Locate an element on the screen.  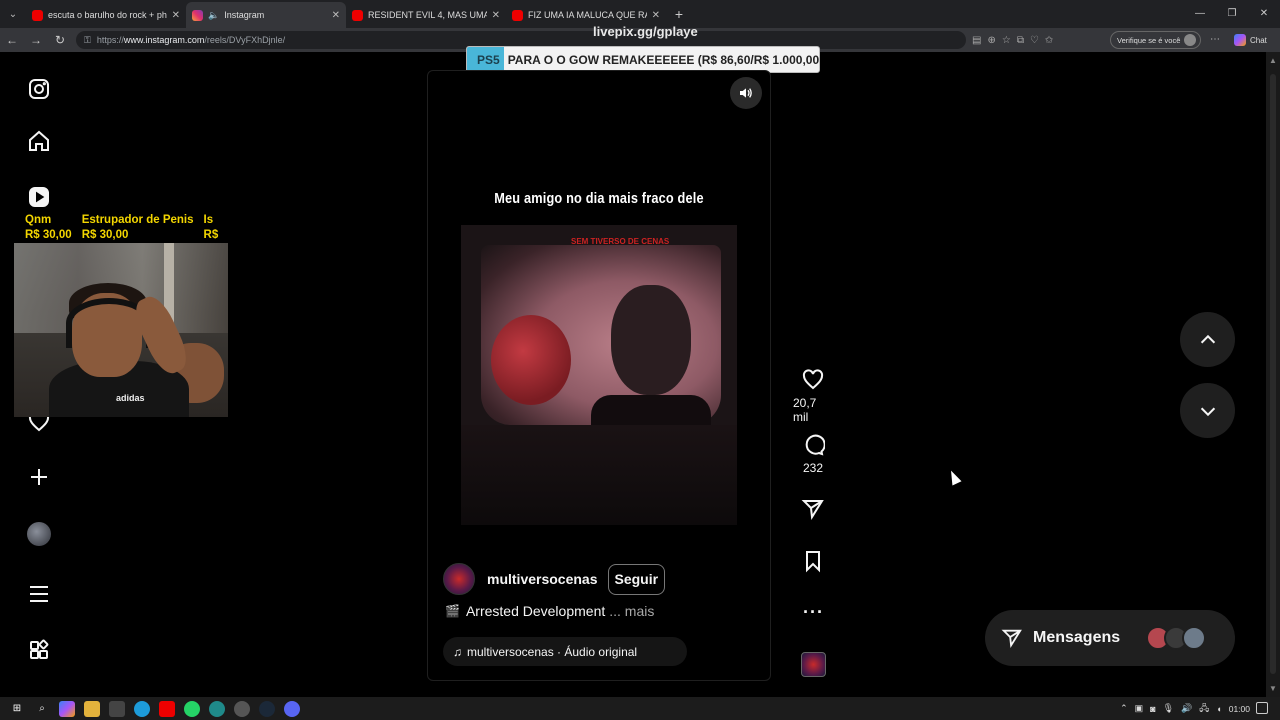
video-passenger-red-hair is located at coordinates (531, 360).